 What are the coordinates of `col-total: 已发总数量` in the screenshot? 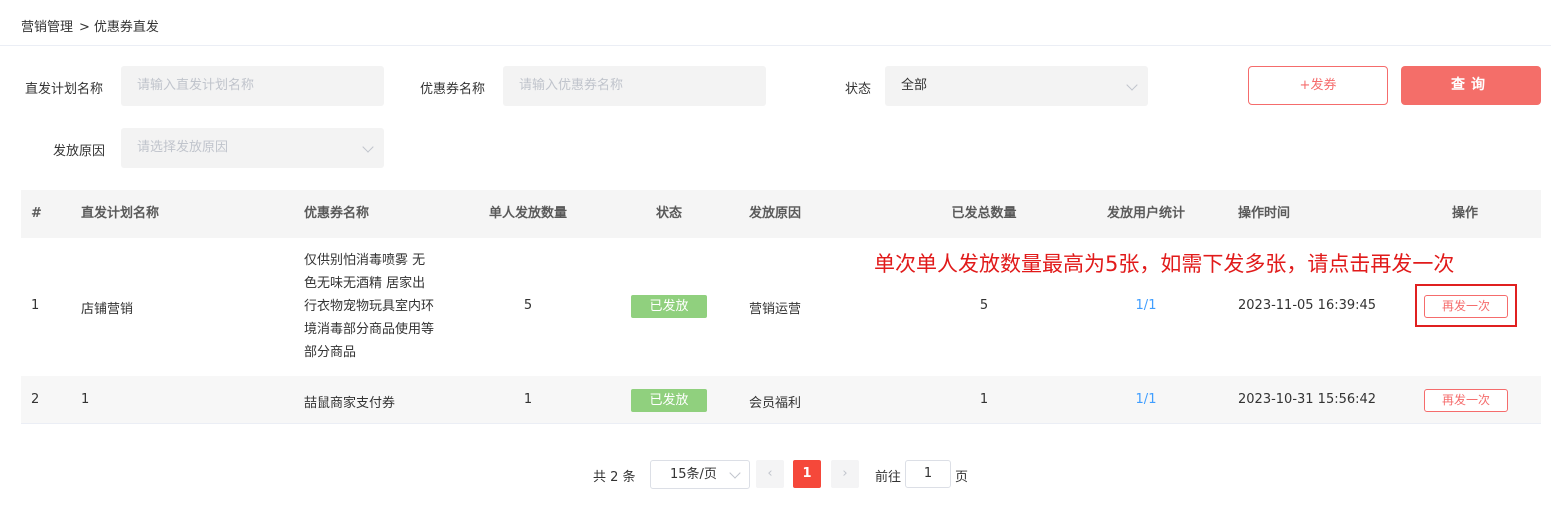 It's located at (984, 213).